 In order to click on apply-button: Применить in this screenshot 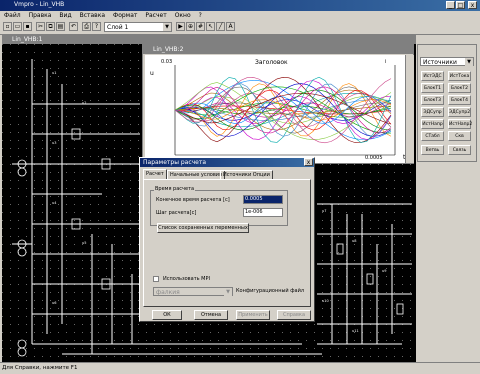, I will do `click(253, 315)`.